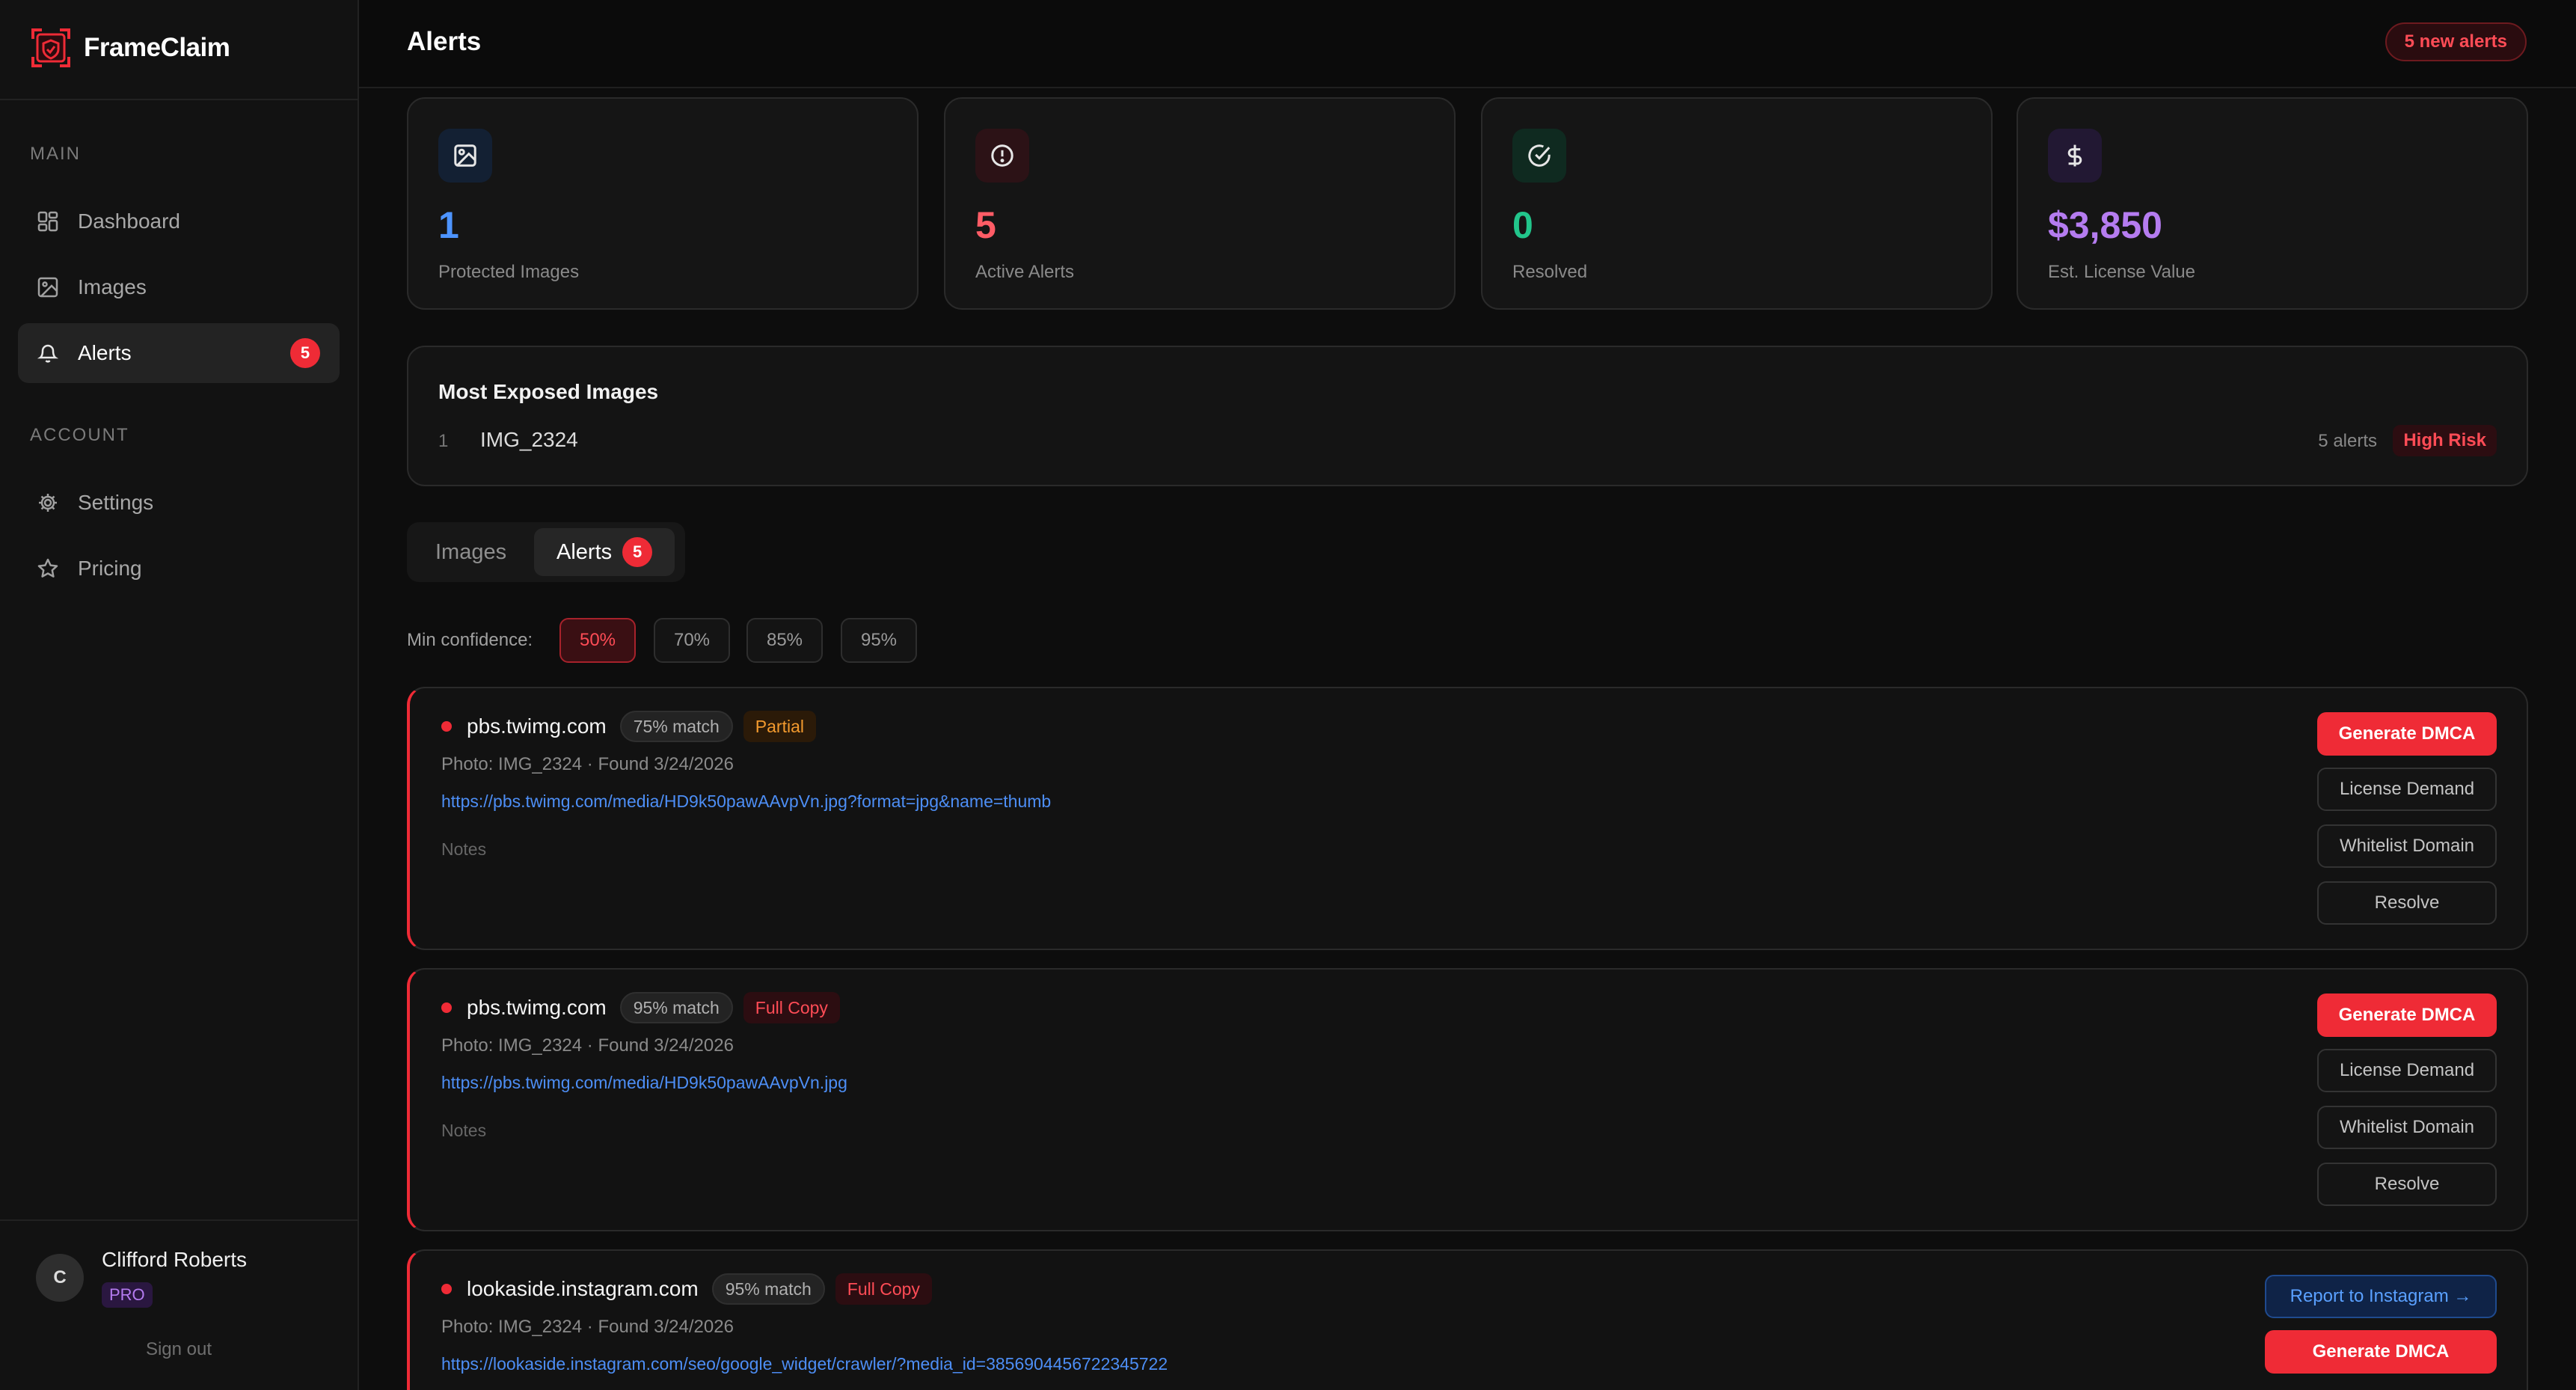  What do you see at coordinates (48, 569) in the screenshot?
I see `star-icon` at bounding box center [48, 569].